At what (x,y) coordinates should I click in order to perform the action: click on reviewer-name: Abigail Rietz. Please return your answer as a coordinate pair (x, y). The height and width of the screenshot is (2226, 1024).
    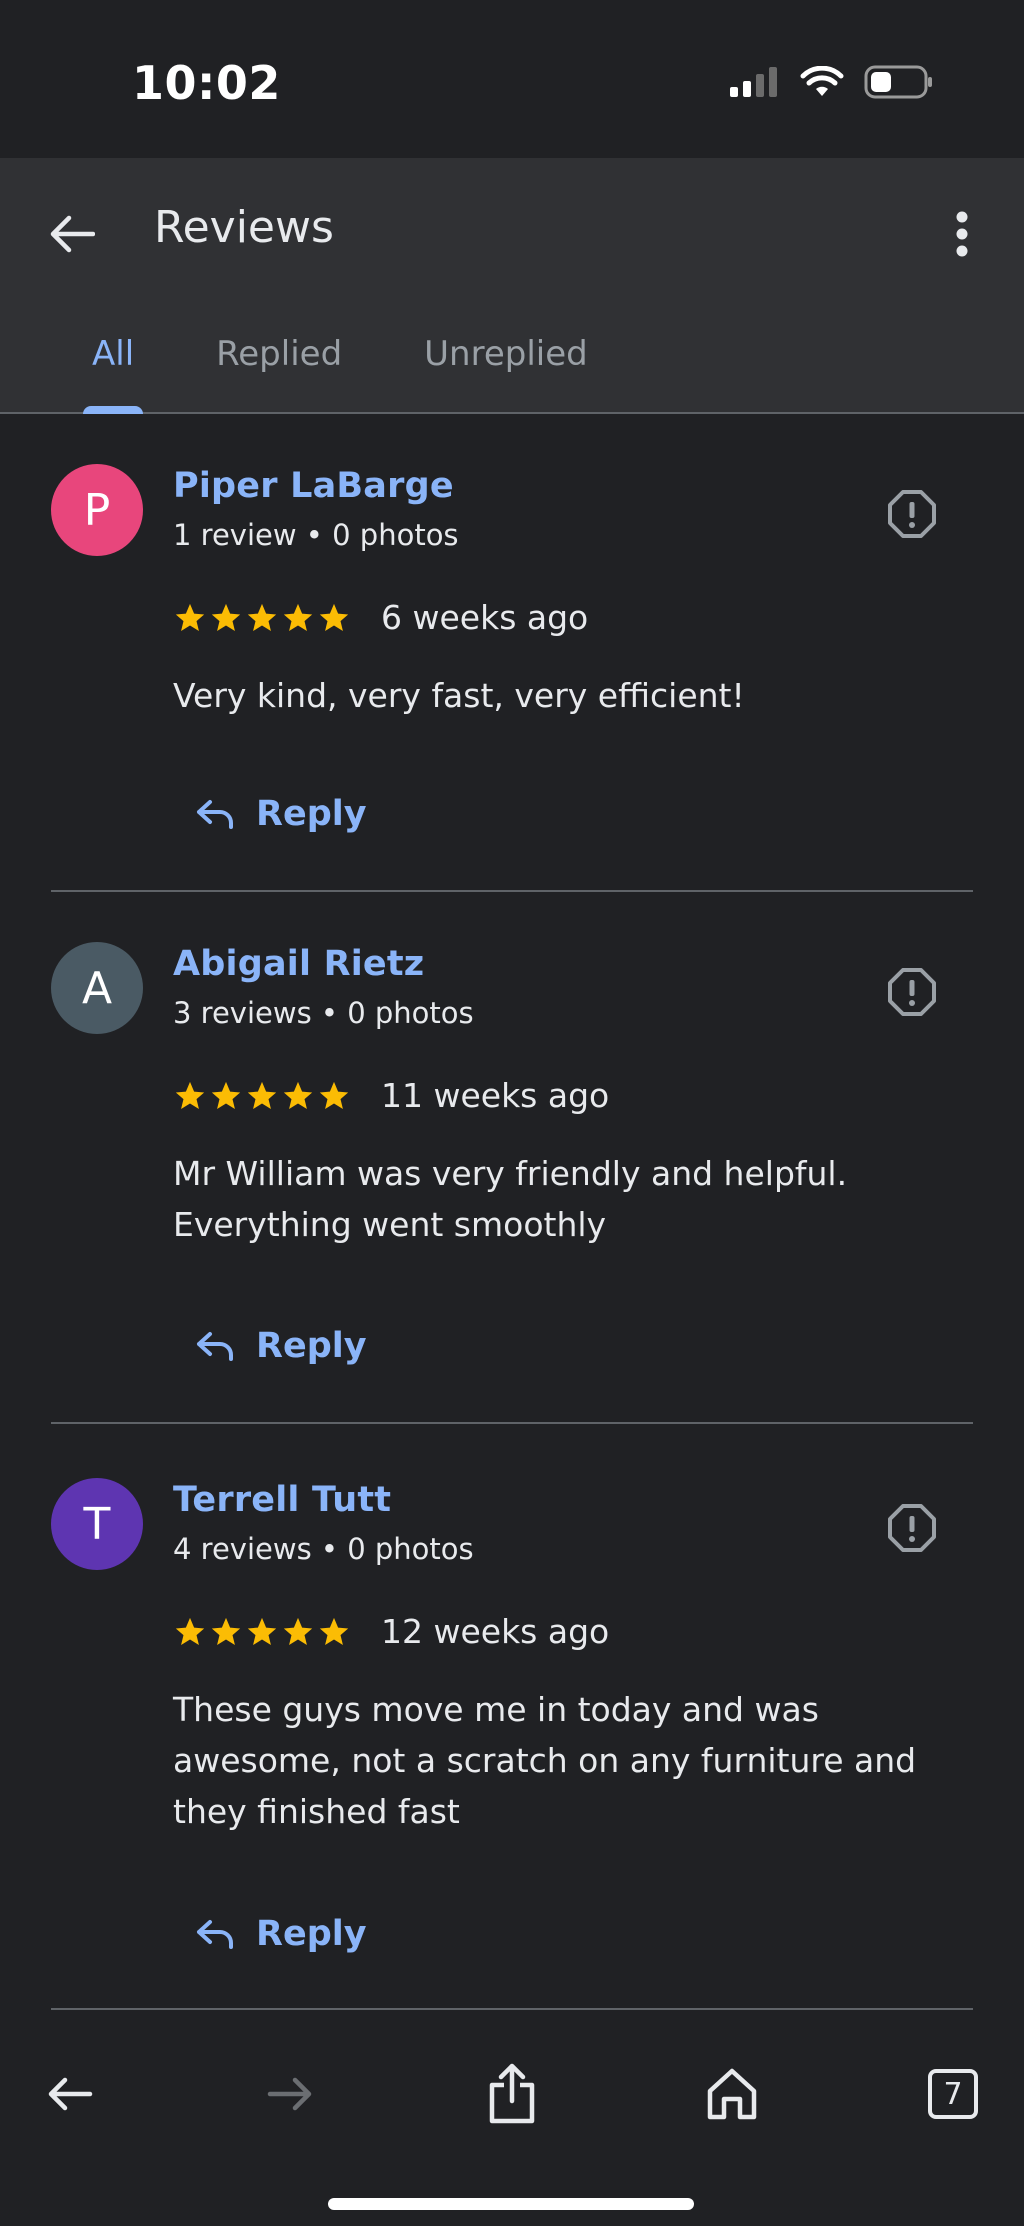
    Looking at the image, I should click on (298, 964).